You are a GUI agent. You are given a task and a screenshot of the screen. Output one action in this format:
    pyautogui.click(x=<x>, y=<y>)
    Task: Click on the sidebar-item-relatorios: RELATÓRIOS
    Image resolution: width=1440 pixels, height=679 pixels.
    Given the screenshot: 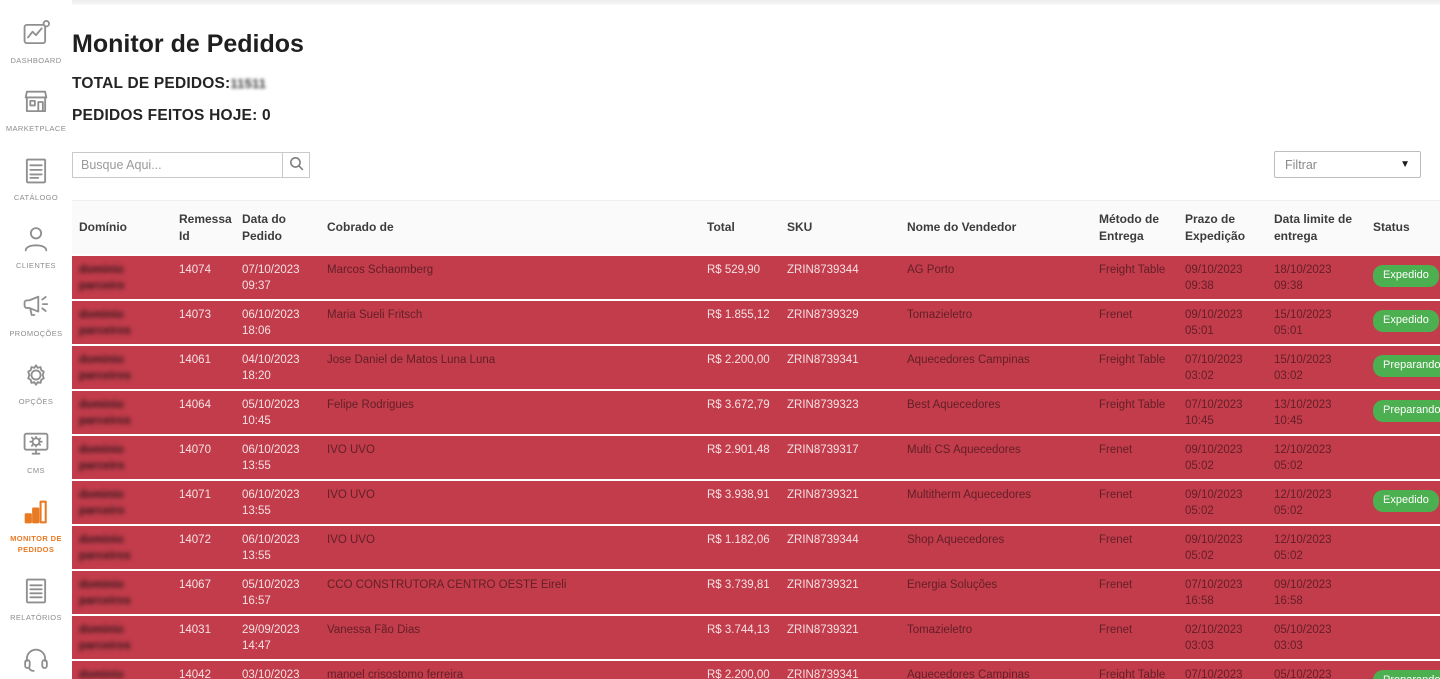 What is the action you would take?
    pyautogui.click(x=36, y=599)
    